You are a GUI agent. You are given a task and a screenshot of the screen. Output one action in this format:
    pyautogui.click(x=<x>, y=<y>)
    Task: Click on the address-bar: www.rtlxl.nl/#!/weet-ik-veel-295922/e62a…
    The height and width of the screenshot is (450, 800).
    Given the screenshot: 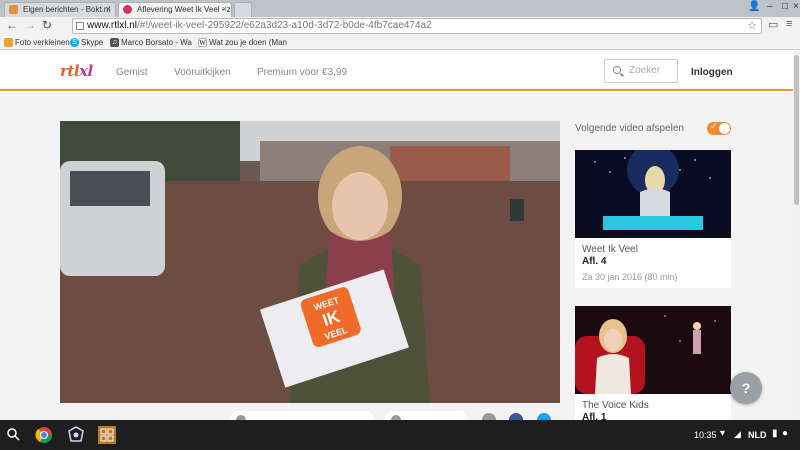 What is the action you would take?
    pyautogui.click(x=417, y=26)
    